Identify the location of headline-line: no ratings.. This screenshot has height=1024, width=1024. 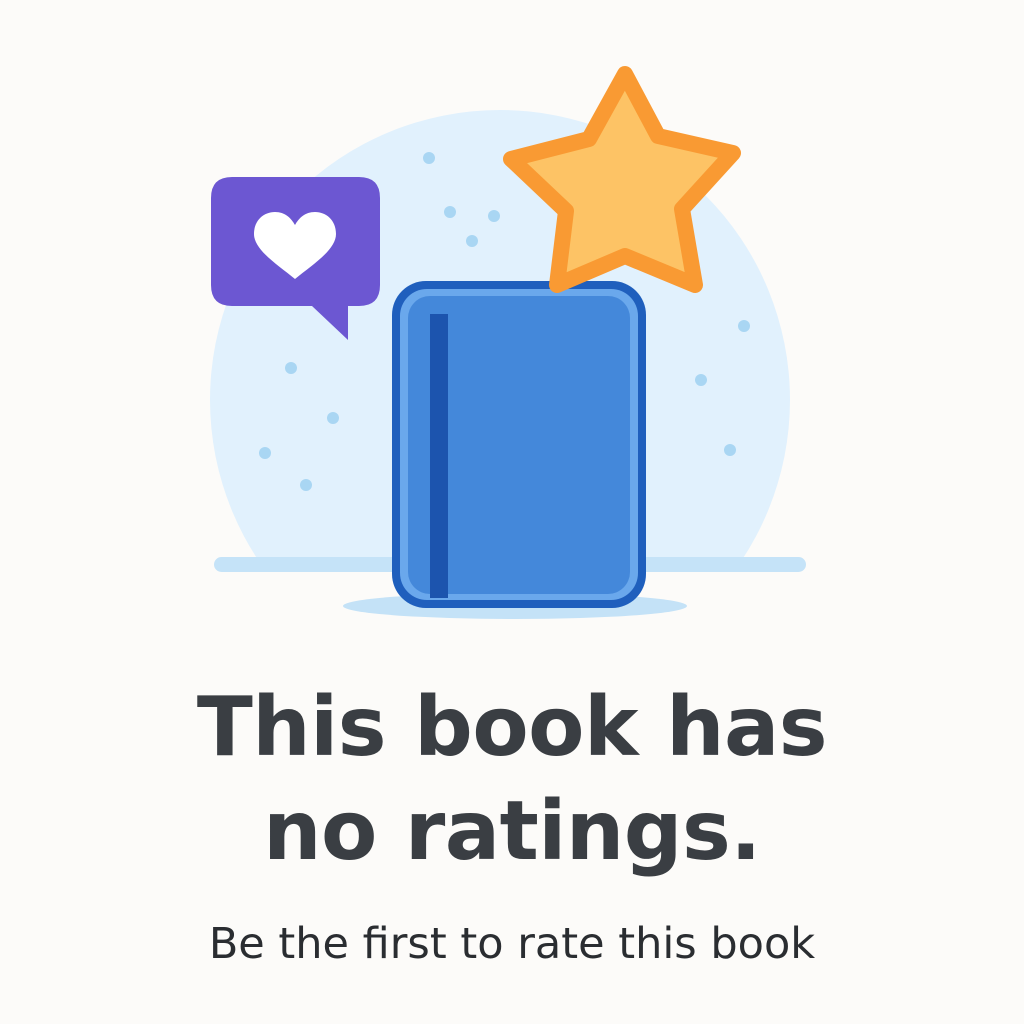
(512, 831).